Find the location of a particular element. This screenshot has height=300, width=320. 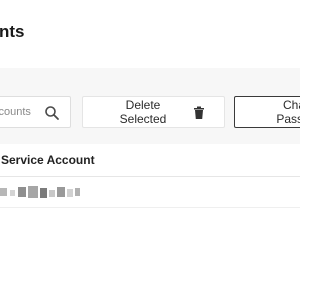

column-header-service-account: Service Account is located at coordinates (48, 160).